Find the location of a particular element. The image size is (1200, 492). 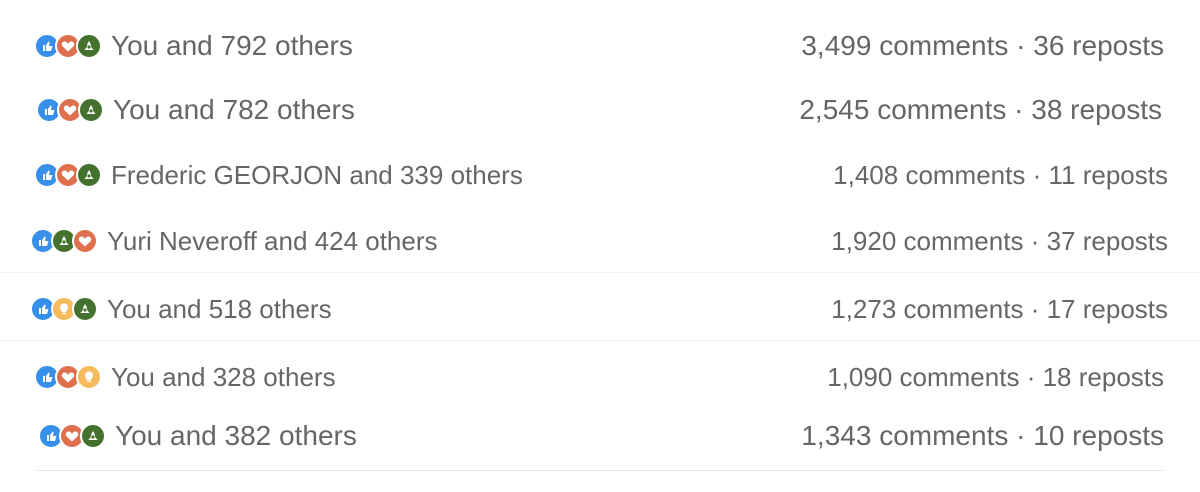

comments-count-link: 1,343 comments is located at coordinates (904, 435).